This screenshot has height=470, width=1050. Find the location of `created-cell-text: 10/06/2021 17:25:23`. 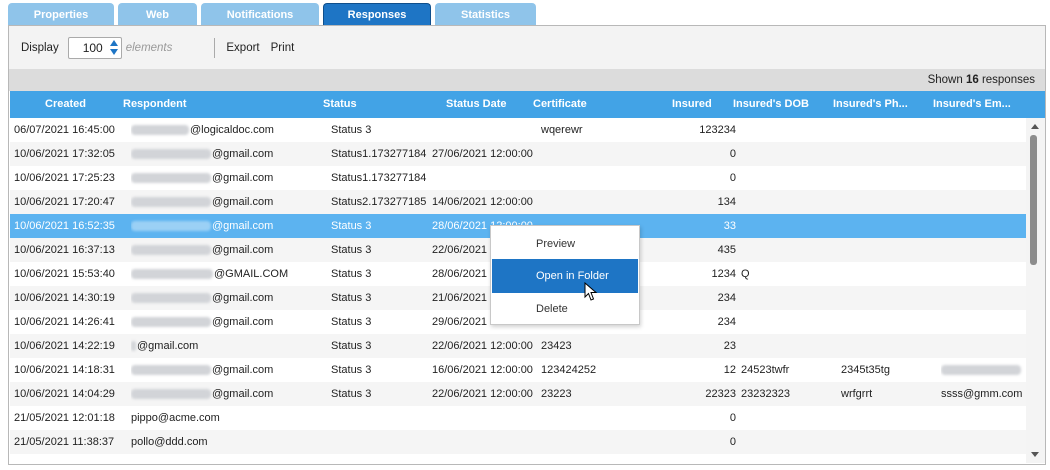

created-cell-text: 10/06/2021 17:25:23 is located at coordinates (64, 178).